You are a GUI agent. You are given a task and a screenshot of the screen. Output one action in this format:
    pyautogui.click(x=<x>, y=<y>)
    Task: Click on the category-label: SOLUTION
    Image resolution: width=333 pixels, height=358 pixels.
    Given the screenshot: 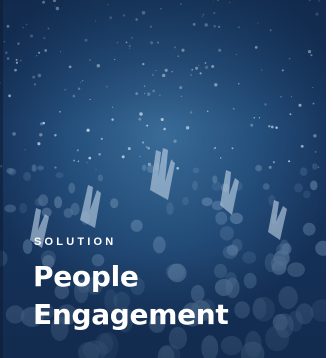 What is the action you would take?
    pyautogui.click(x=75, y=242)
    